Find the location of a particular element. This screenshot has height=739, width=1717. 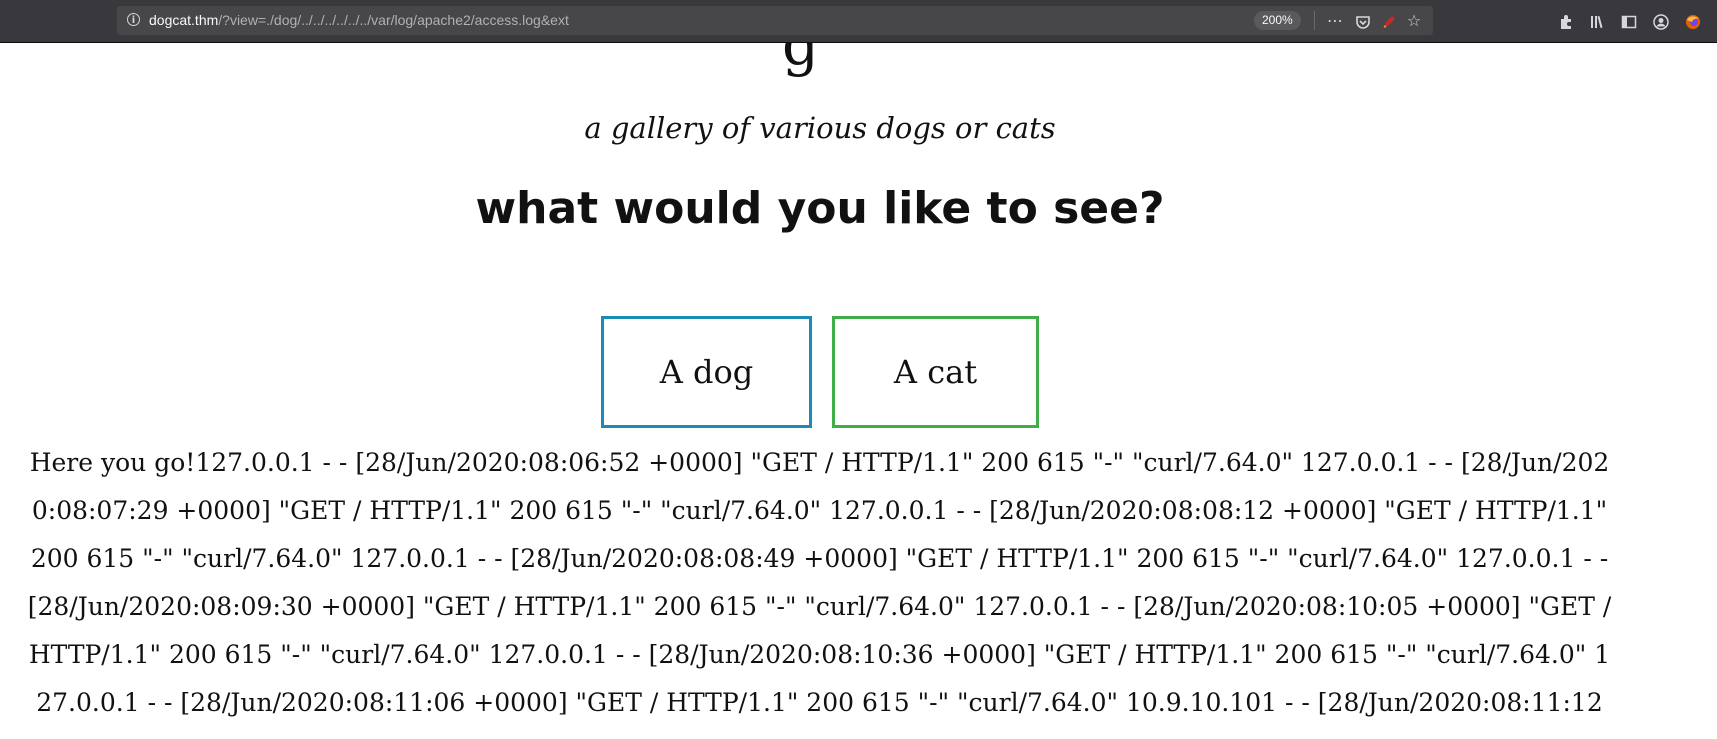

pocket-icon is located at coordinates (1363, 20).